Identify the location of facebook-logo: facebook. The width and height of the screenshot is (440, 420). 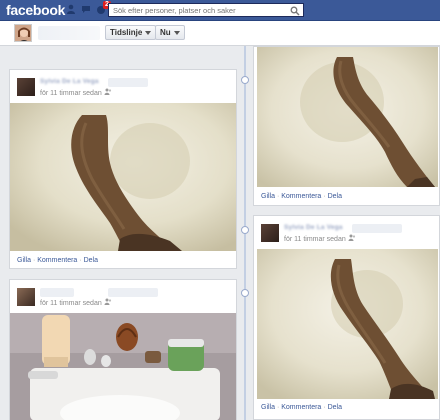
(35, 10).